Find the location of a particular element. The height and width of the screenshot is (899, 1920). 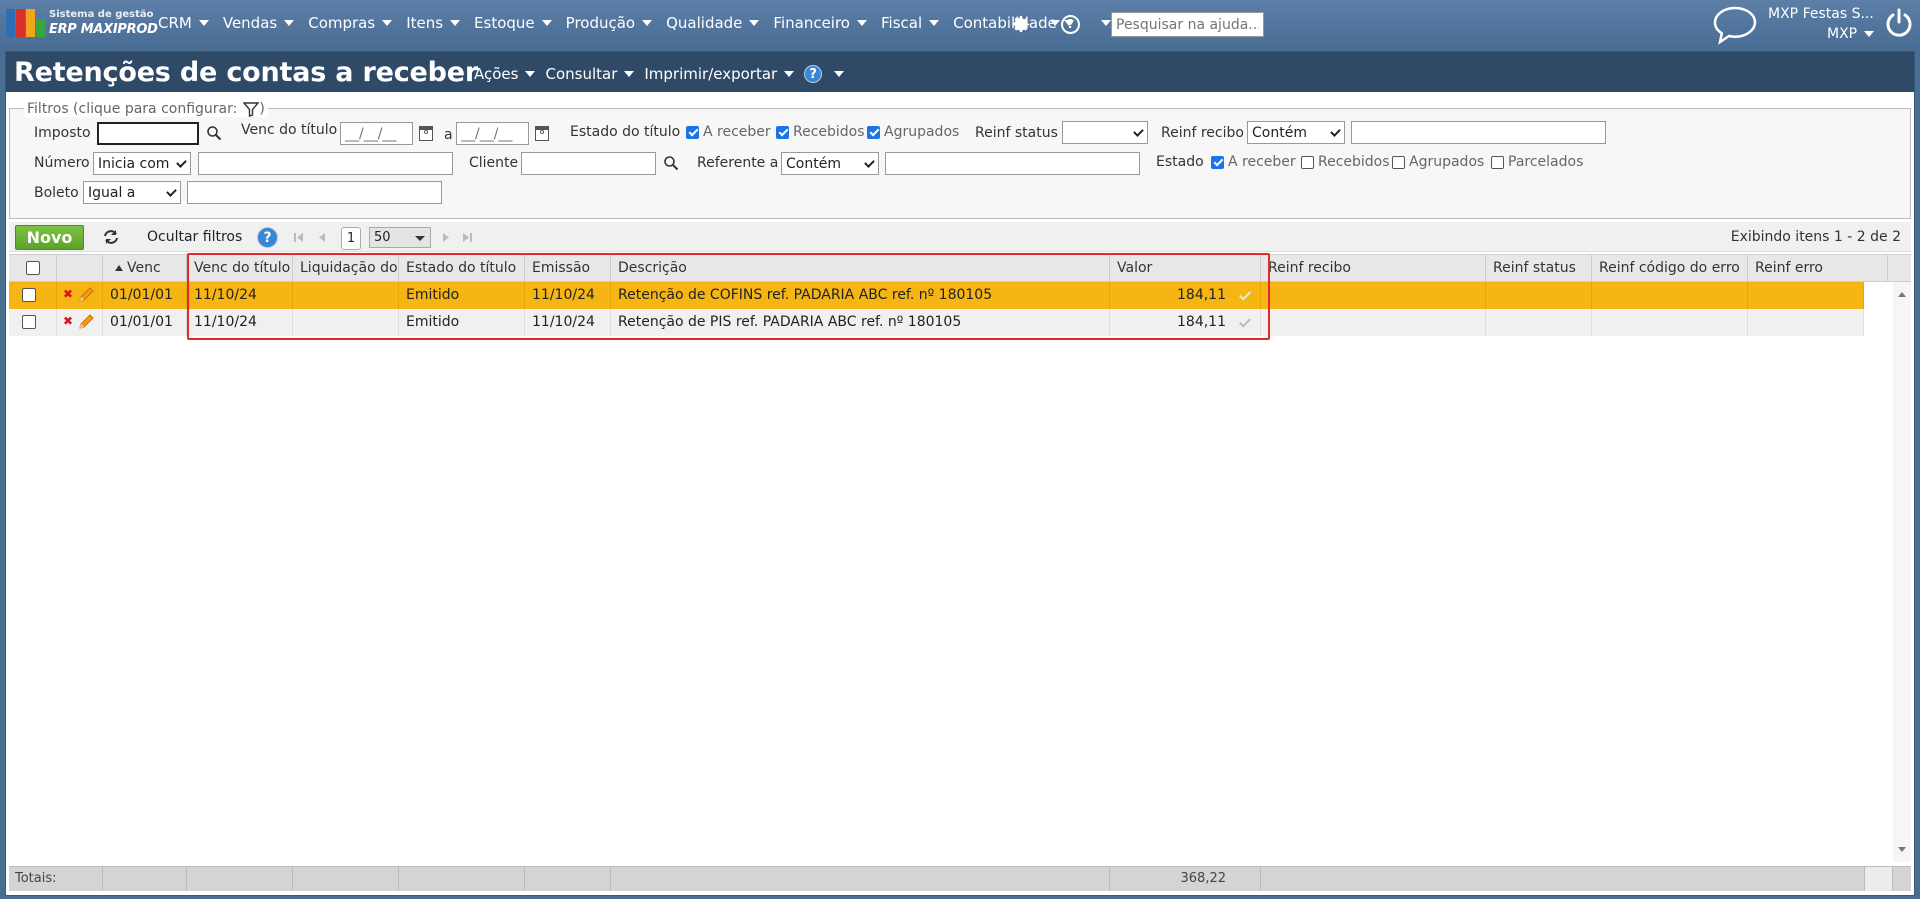

prev-page-icon is located at coordinates (322, 237).